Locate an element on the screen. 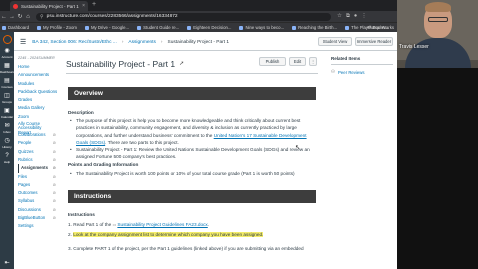 The image size is (478, 269). reload-icon: ↻ is located at coordinates (20, 16).